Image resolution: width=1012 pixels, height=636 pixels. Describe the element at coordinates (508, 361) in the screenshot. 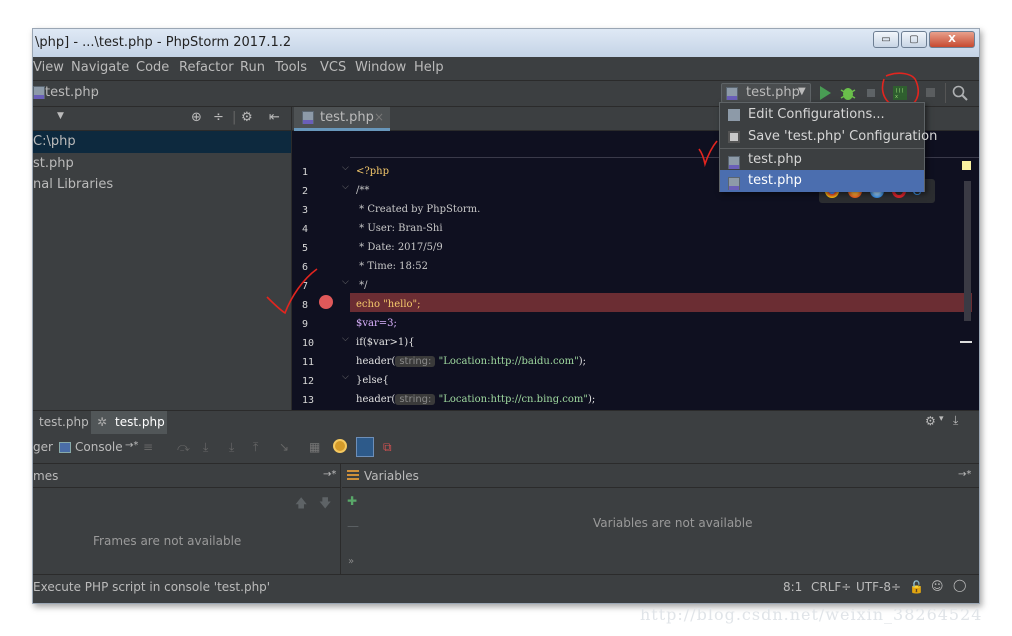

I see `code-string: "Location:http://baidu.com"` at that location.